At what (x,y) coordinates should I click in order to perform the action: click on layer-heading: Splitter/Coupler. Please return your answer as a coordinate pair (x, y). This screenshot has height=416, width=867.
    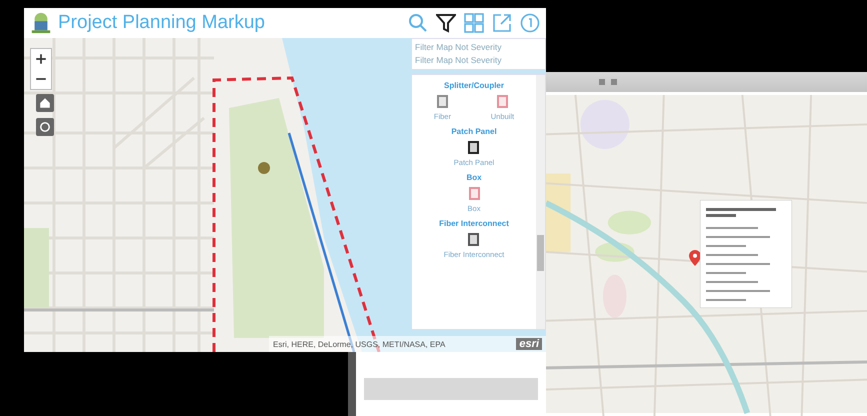
    Looking at the image, I should click on (473, 85).